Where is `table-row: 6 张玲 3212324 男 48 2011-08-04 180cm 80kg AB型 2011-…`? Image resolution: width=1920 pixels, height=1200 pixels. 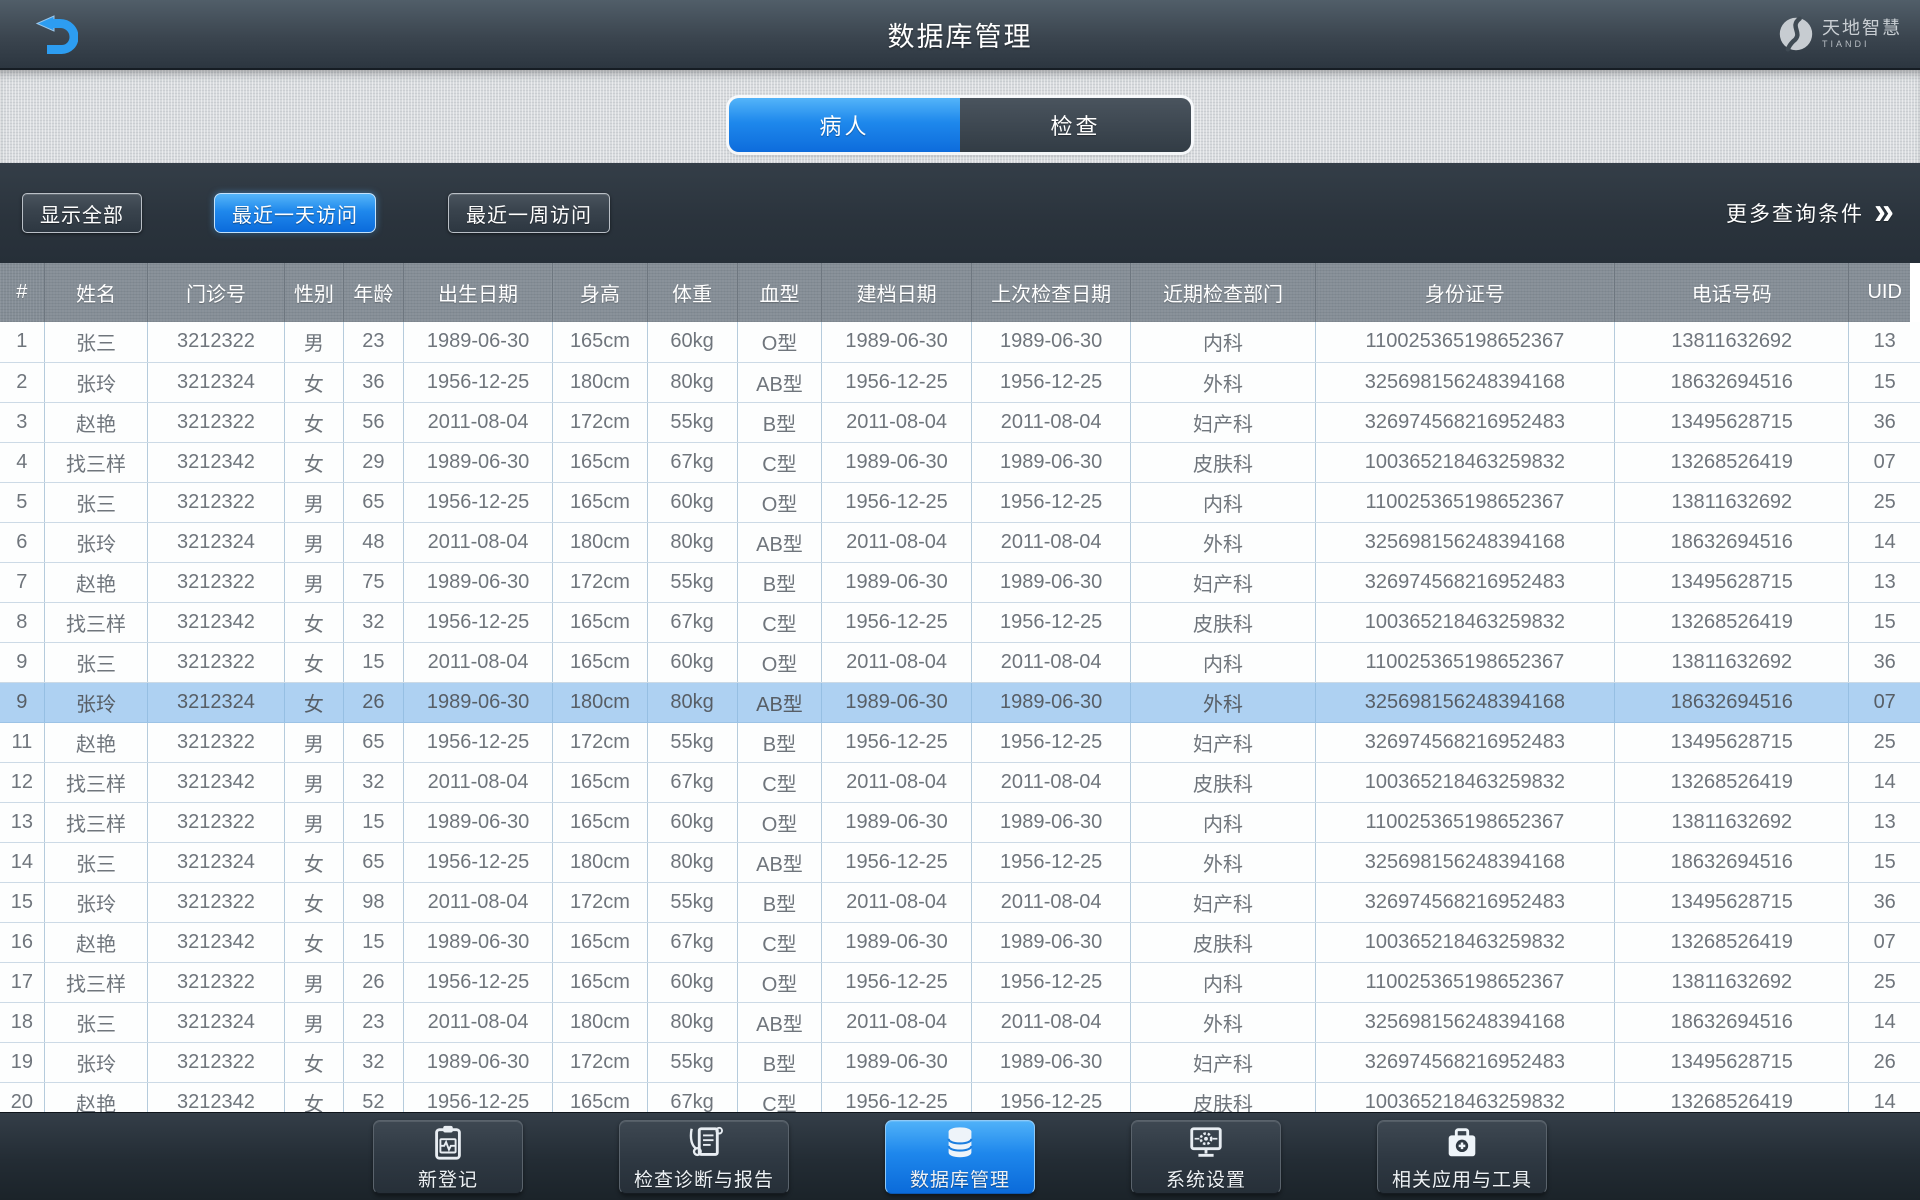
table-row: 6 张玲 3212324 男 48 2011-08-04 180cm 80kg AB型 2011-… is located at coordinates (960, 542).